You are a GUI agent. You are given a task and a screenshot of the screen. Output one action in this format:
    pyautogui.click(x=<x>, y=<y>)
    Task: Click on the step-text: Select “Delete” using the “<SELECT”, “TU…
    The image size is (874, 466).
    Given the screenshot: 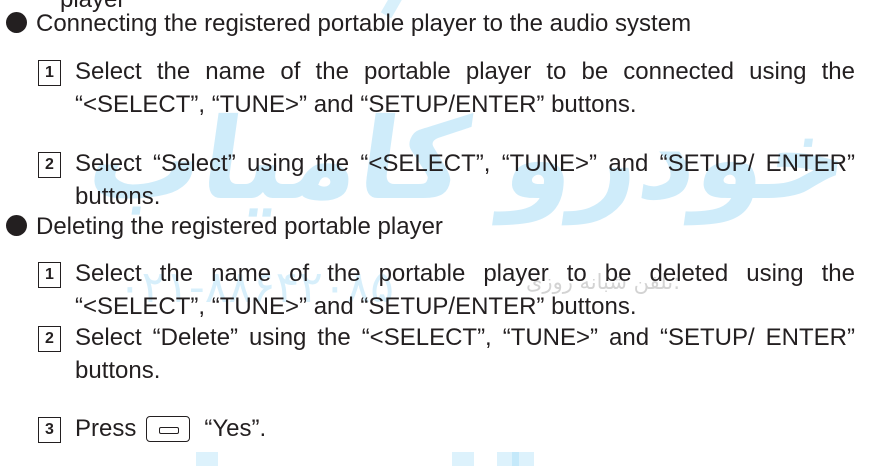 What is the action you would take?
    pyautogui.click(x=465, y=354)
    